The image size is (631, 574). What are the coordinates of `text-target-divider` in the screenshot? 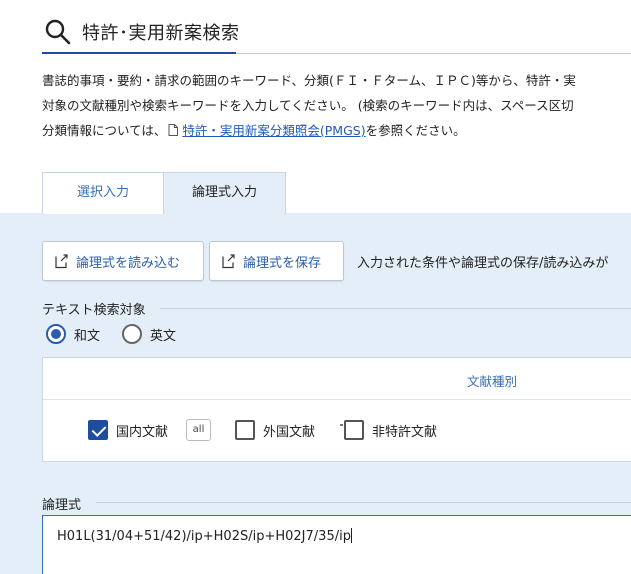 It's located at (395, 308).